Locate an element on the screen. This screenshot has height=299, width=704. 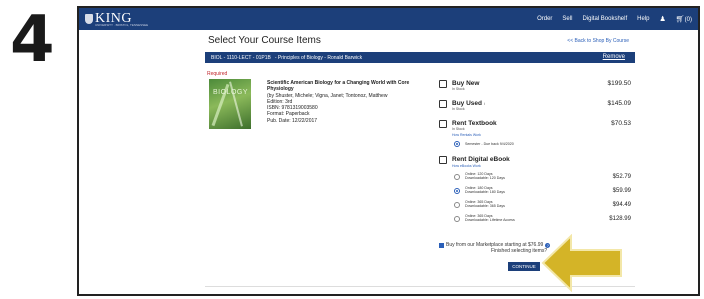
cart-count: (0) is located at coordinates (688, 20).